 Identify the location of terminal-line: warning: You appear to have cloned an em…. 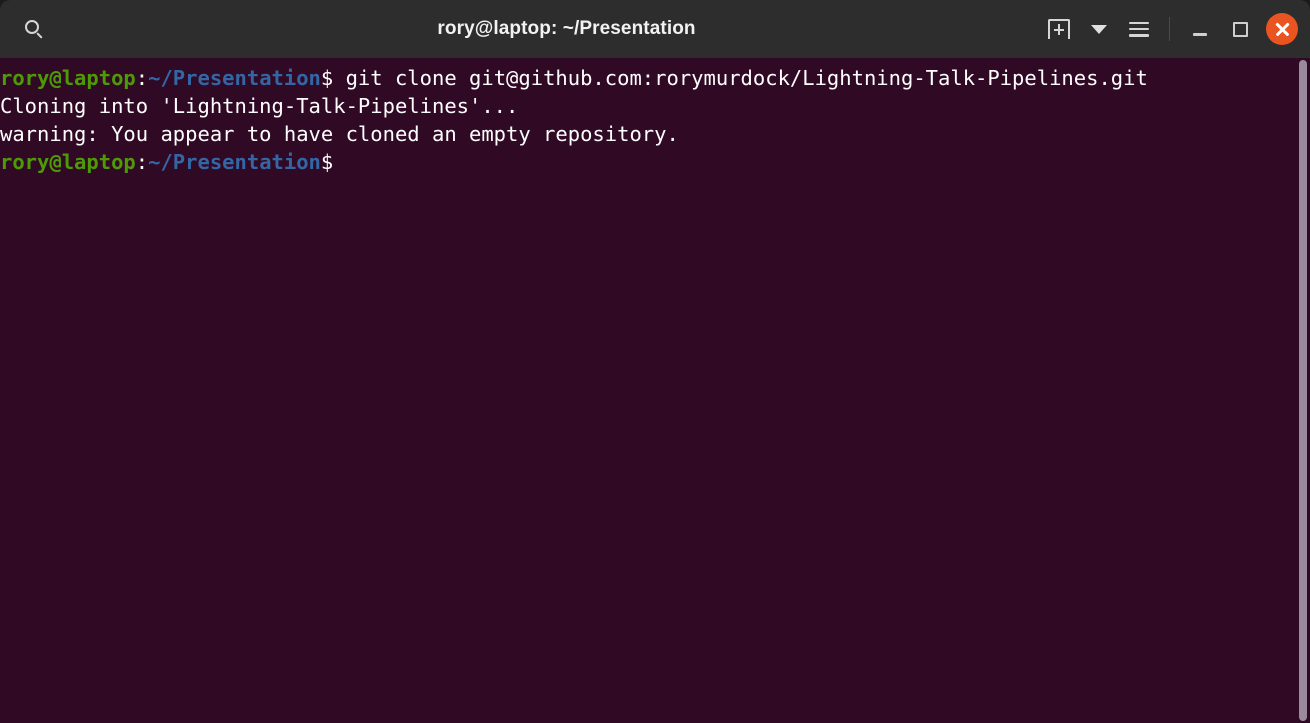
(574, 134).